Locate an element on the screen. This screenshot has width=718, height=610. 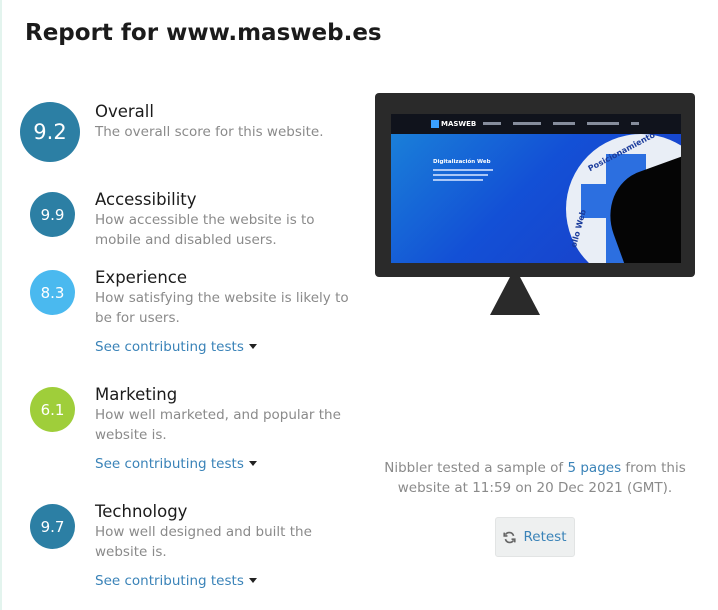
marketing-see-tests-link: See contributing tests is located at coordinates (176, 464).